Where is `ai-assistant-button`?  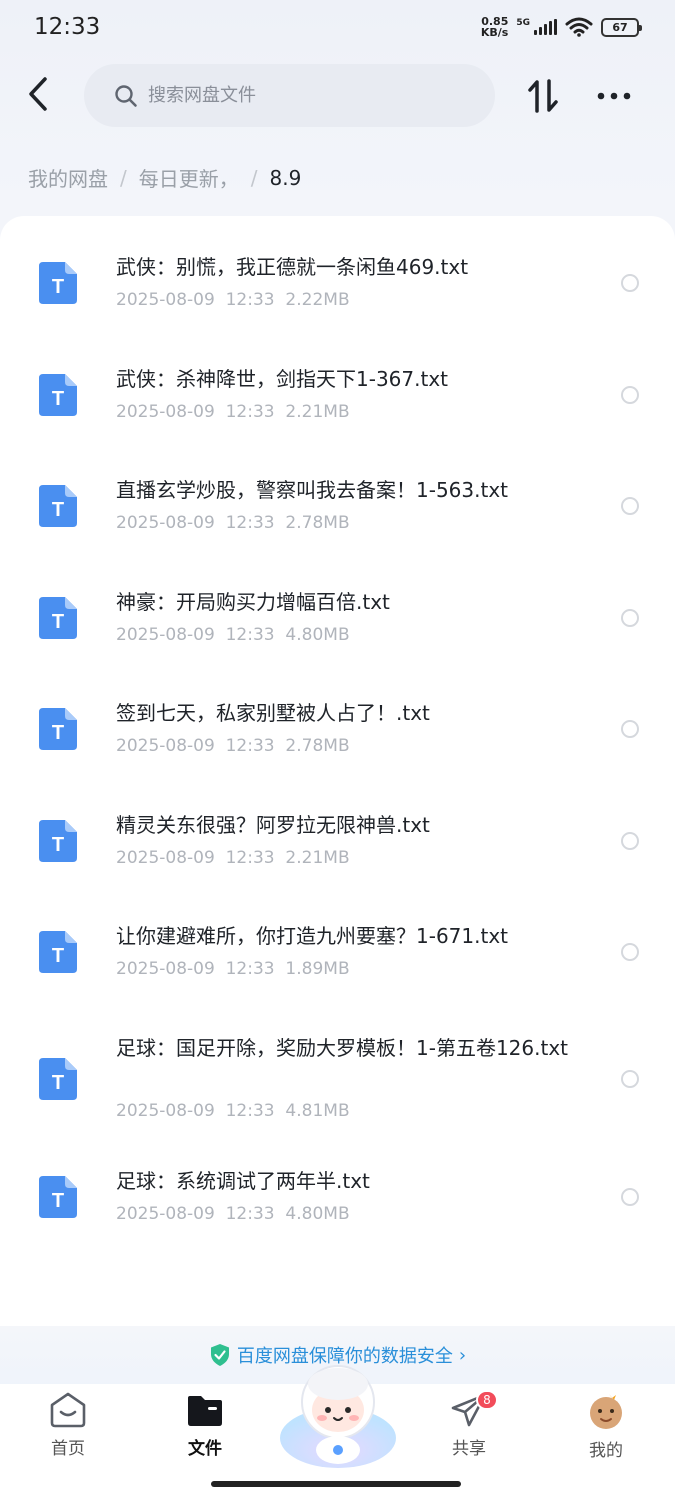
ai-assistant-button is located at coordinates (338, 1411).